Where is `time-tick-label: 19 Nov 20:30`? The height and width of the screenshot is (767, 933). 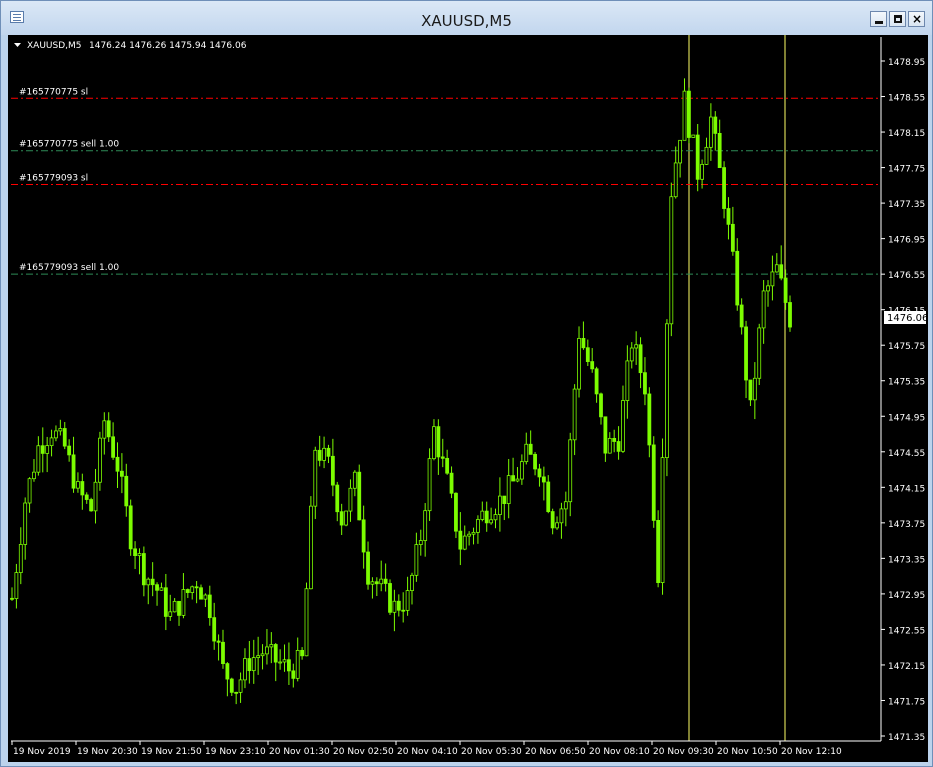 time-tick-label: 19 Nov 20:30 is located at coordinates (107, 752).